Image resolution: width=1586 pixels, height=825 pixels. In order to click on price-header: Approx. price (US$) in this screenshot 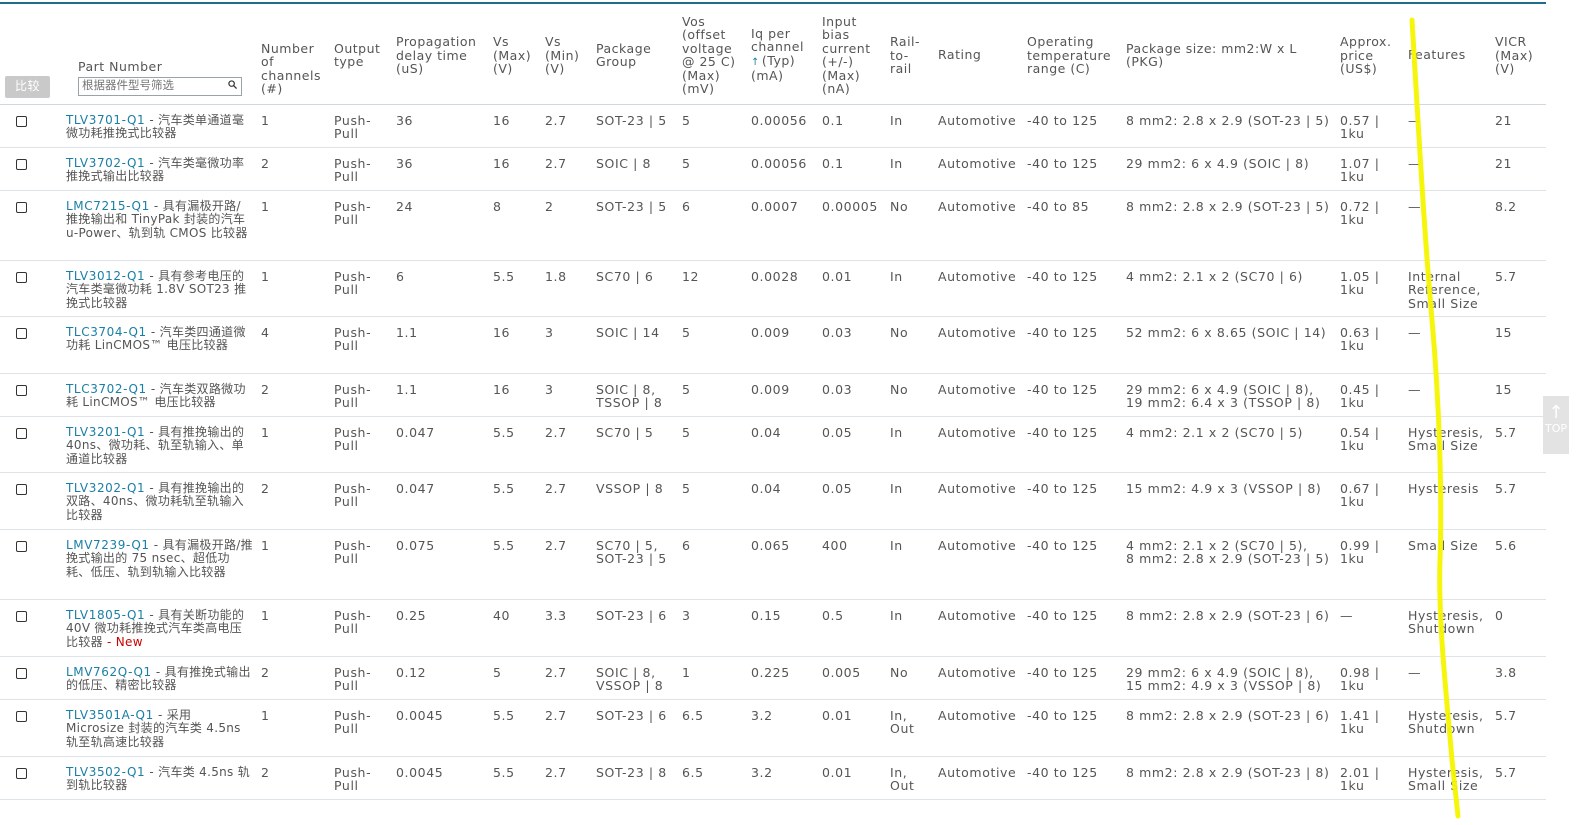, I will do `click(1372, 54)`.